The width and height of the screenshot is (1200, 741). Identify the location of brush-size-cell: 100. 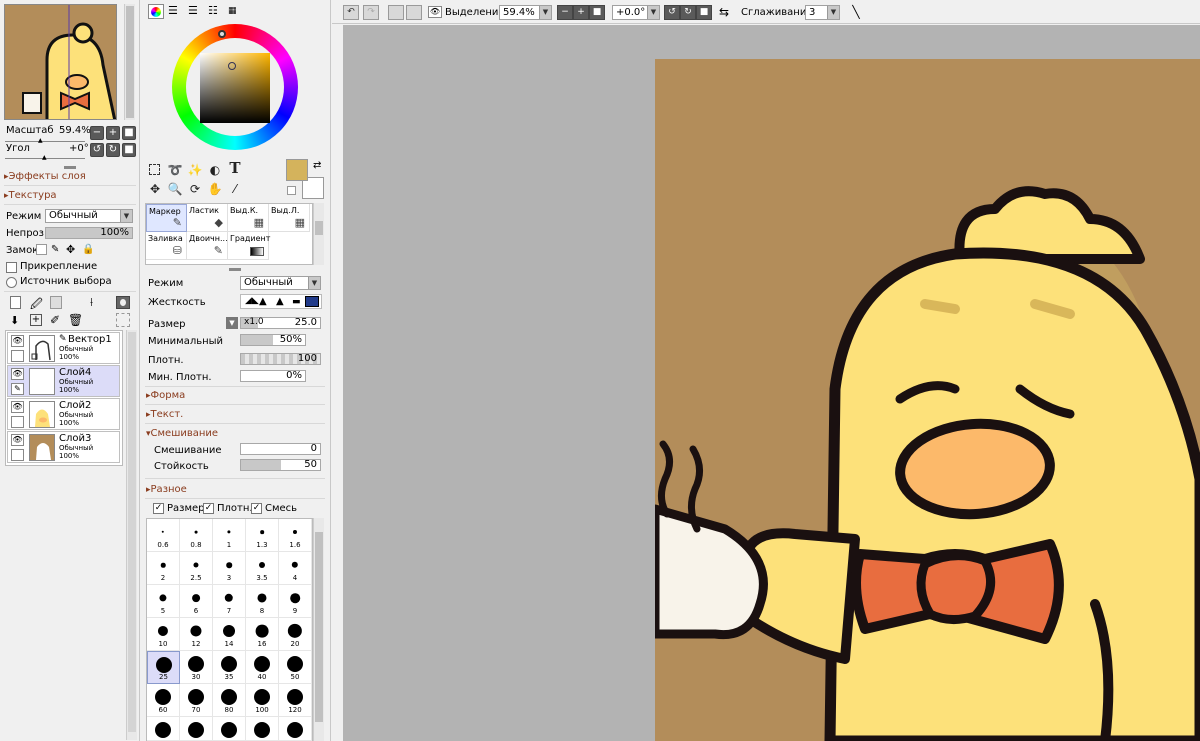
(262, 700).